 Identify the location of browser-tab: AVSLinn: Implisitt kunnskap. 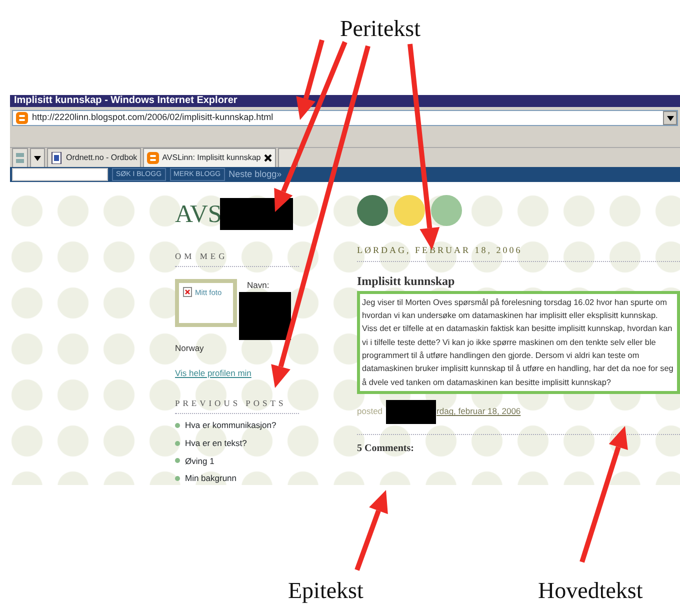
(209, 158).